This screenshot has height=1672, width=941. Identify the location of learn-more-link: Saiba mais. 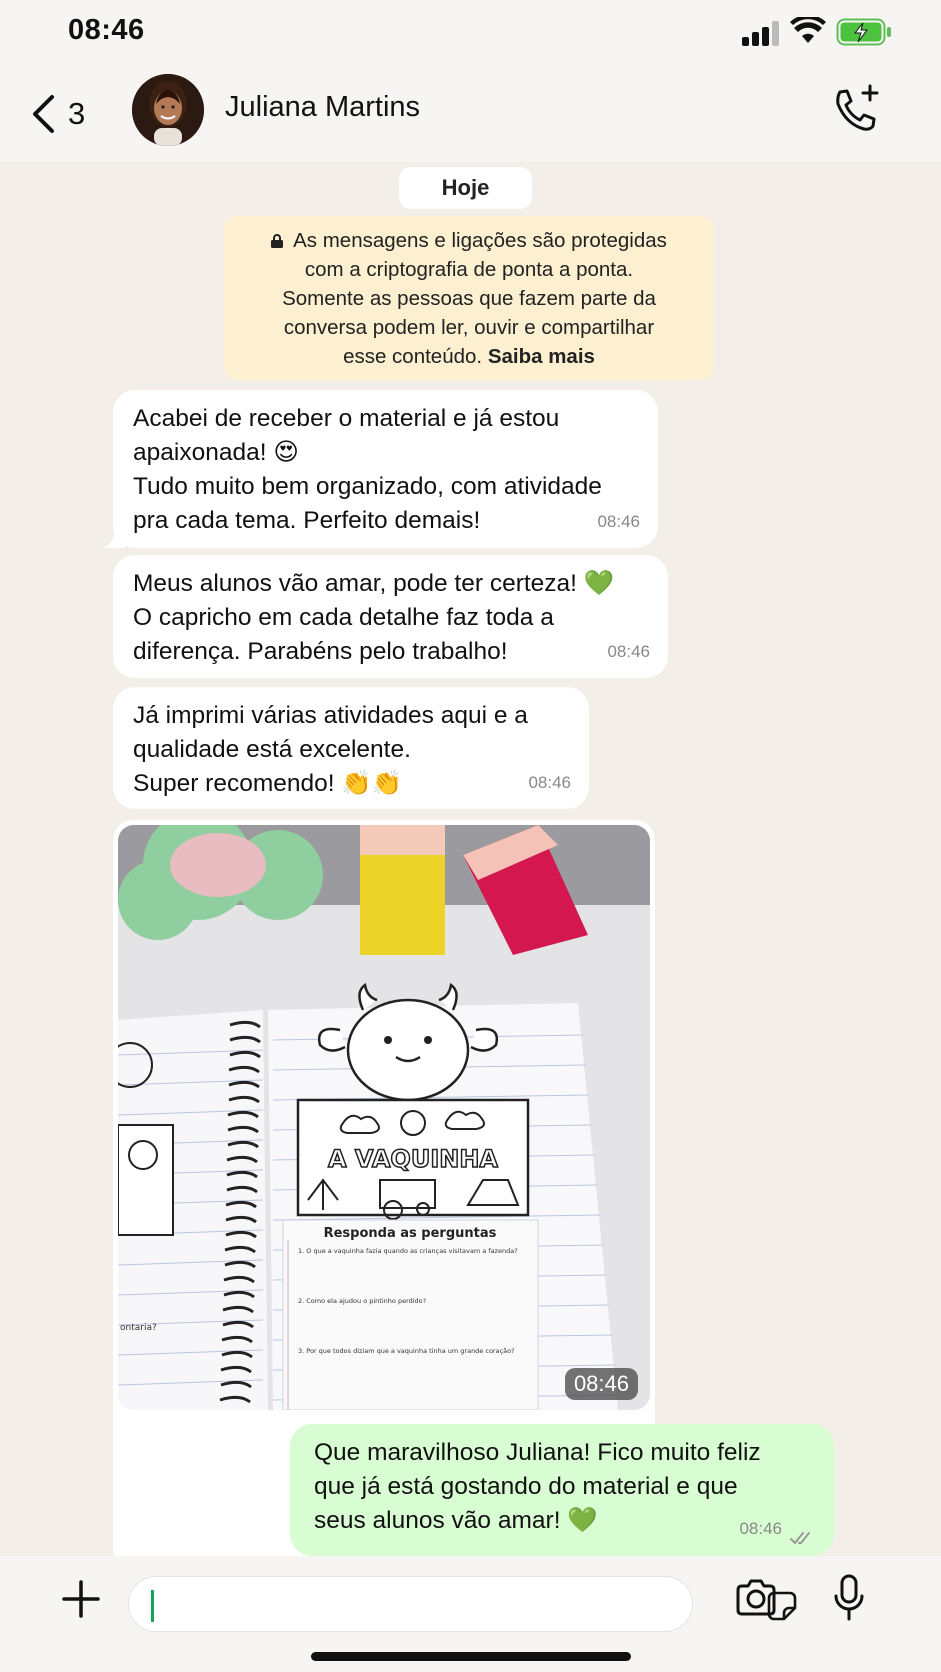
(541, 356).